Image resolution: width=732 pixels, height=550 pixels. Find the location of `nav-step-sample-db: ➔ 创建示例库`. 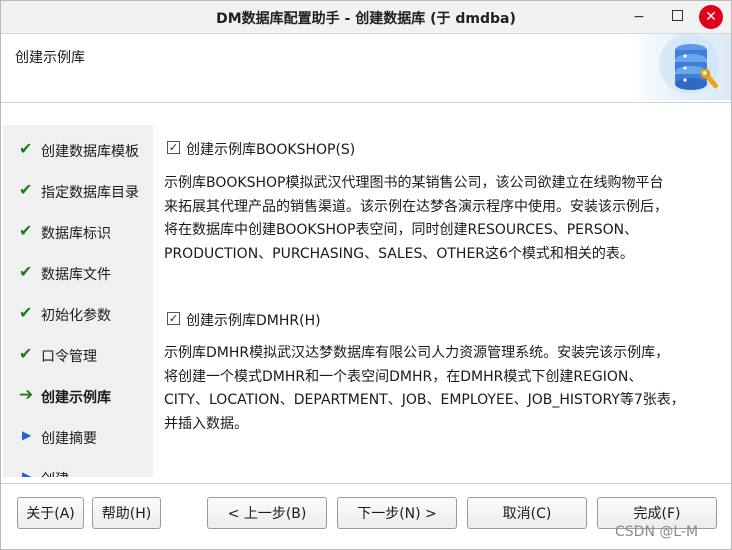

nav-step-sample-db: ➔ 创建示例库 is located at coordinates (78, 396).